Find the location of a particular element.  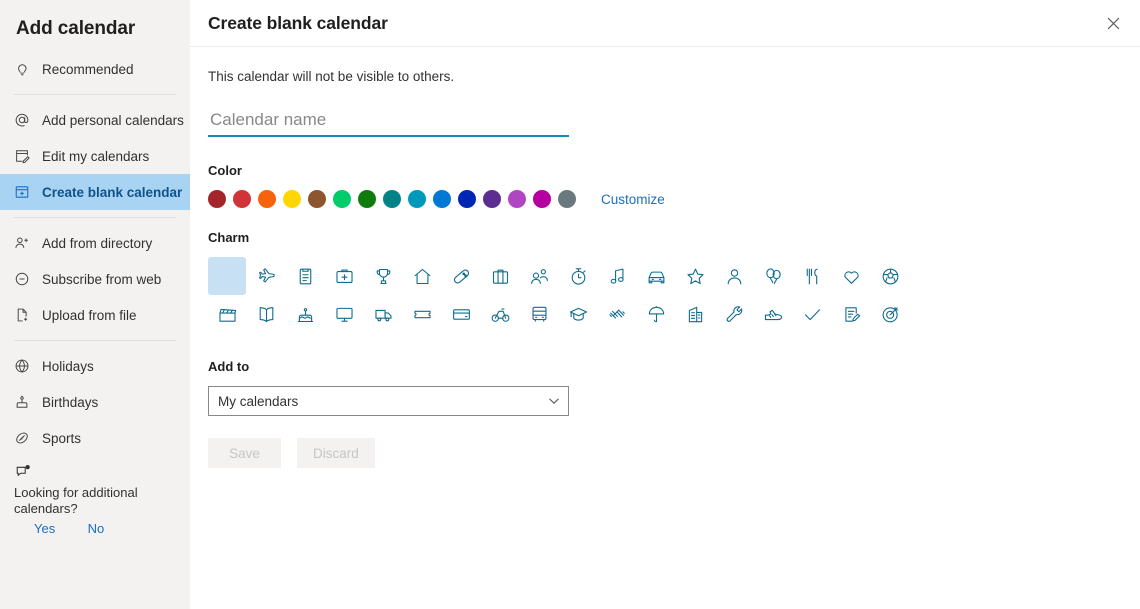

feedback-no-link: No is located at coordinates (96, 528).